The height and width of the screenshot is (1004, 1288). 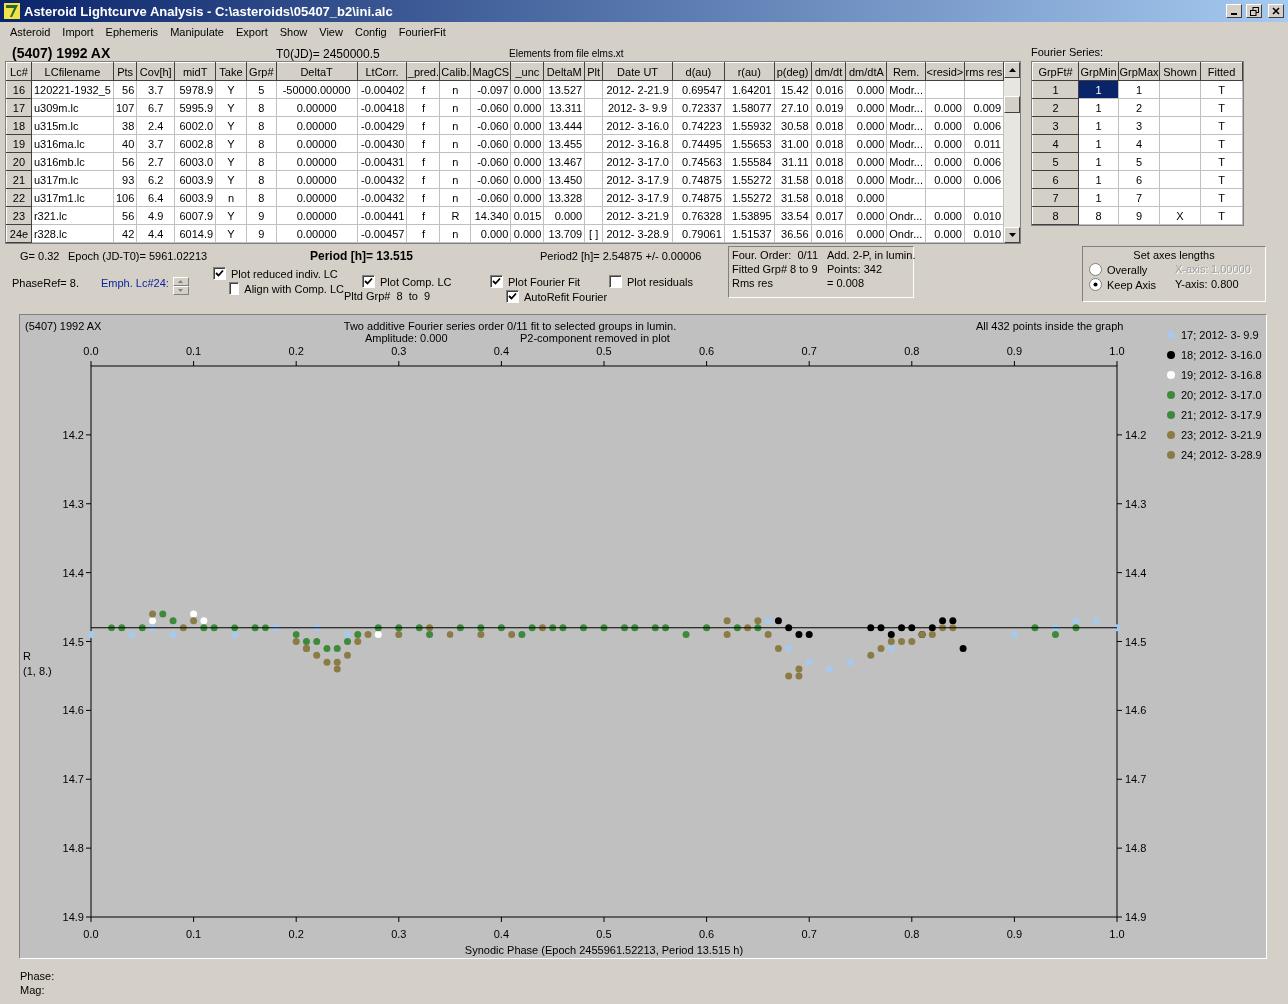 What do you see at coordinates (564, 71) in the screenshot?
I see `column-header: DeltaM` at bounding box center [564, 71].